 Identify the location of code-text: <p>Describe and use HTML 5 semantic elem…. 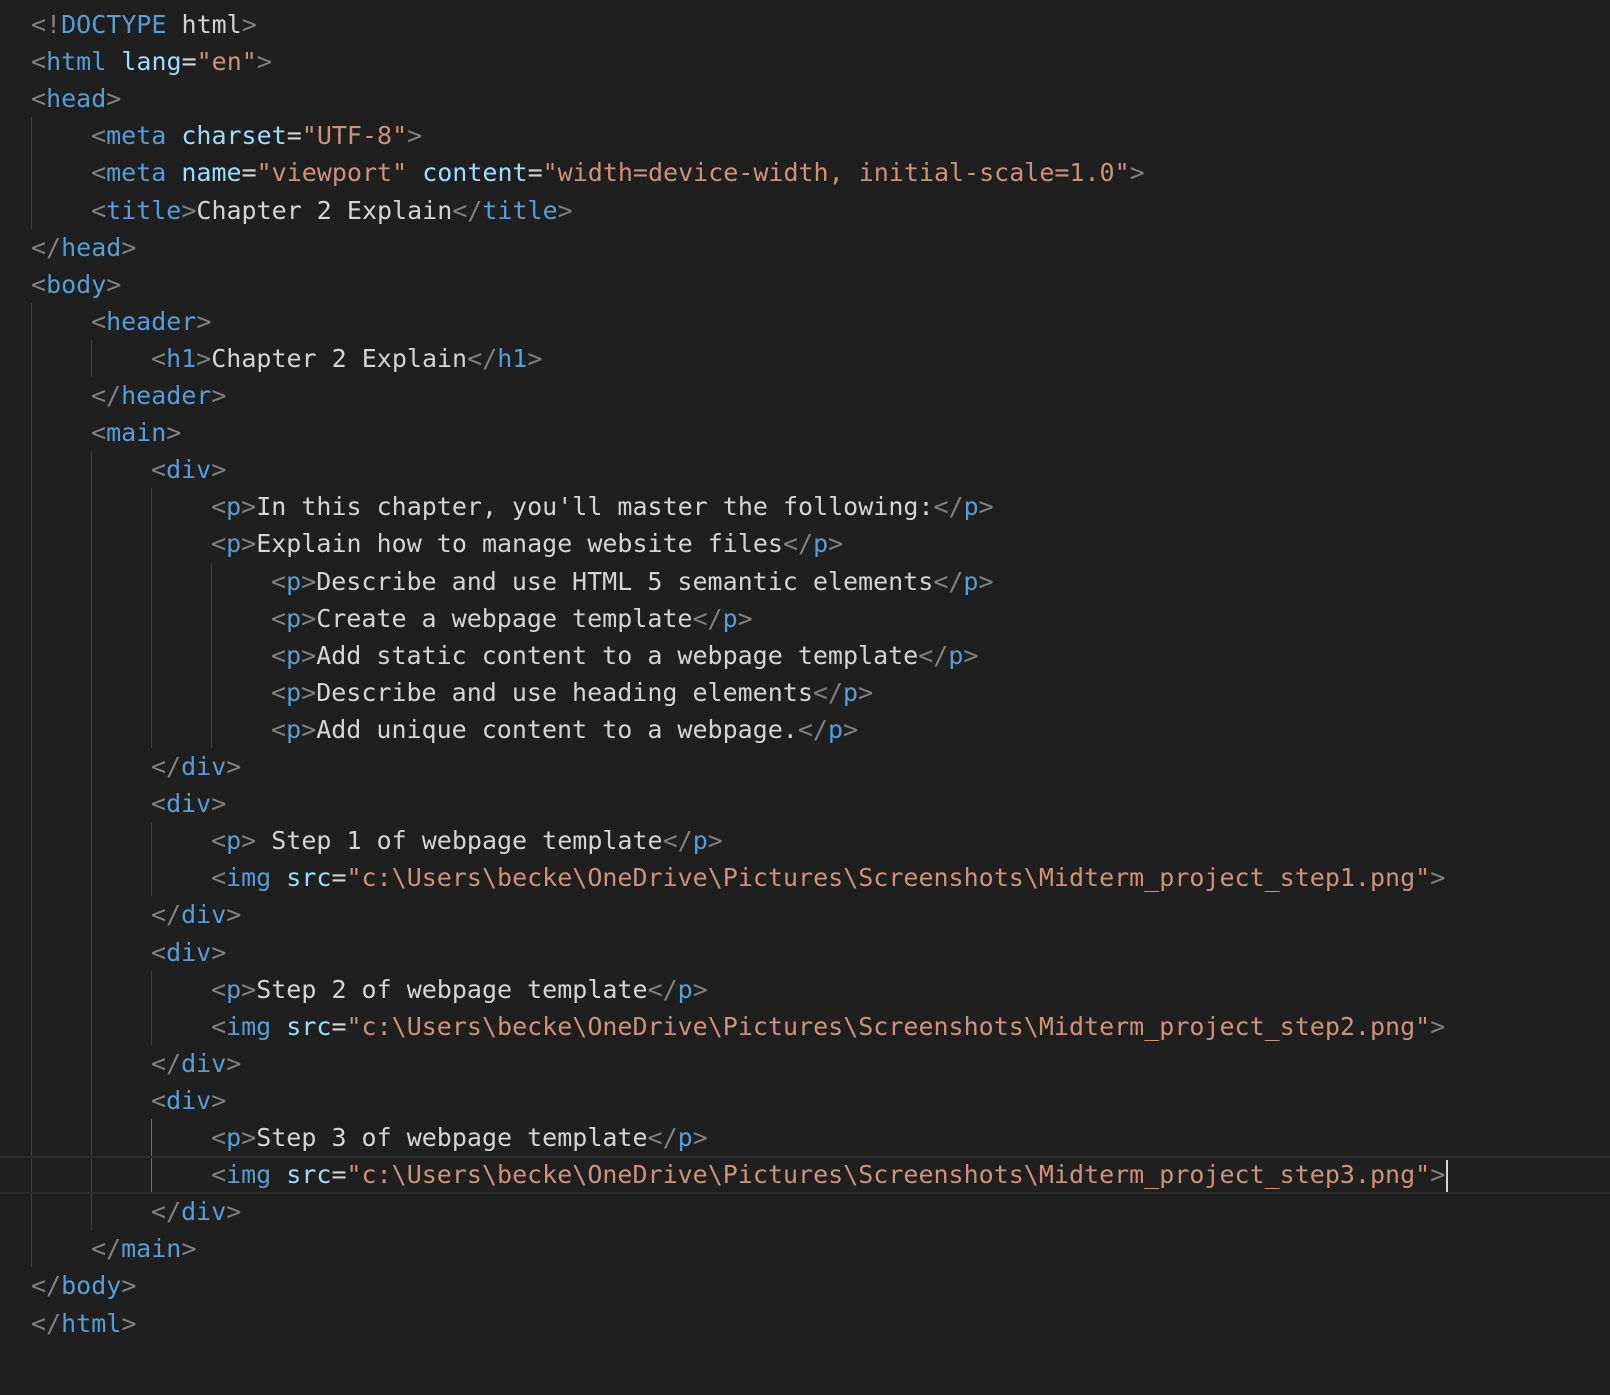
(632, 581).